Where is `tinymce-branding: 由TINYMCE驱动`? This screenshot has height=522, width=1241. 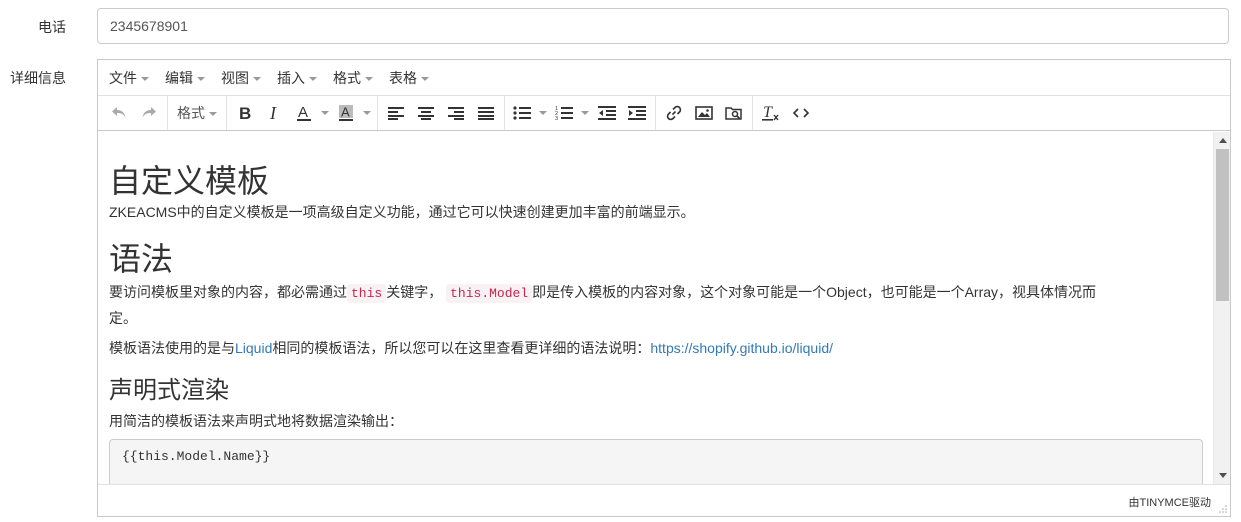
tinymce-branding: 由TINYMCE驱动 is located at coordinates (1170, 502).